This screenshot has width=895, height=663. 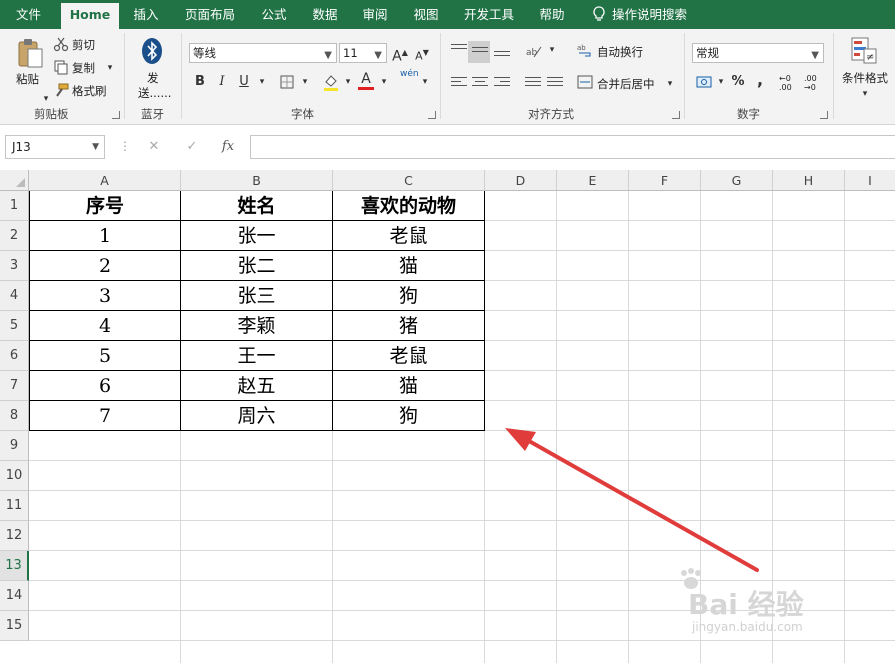 I want to click on tab-formulas: 公式, so click(x=274, y=14).